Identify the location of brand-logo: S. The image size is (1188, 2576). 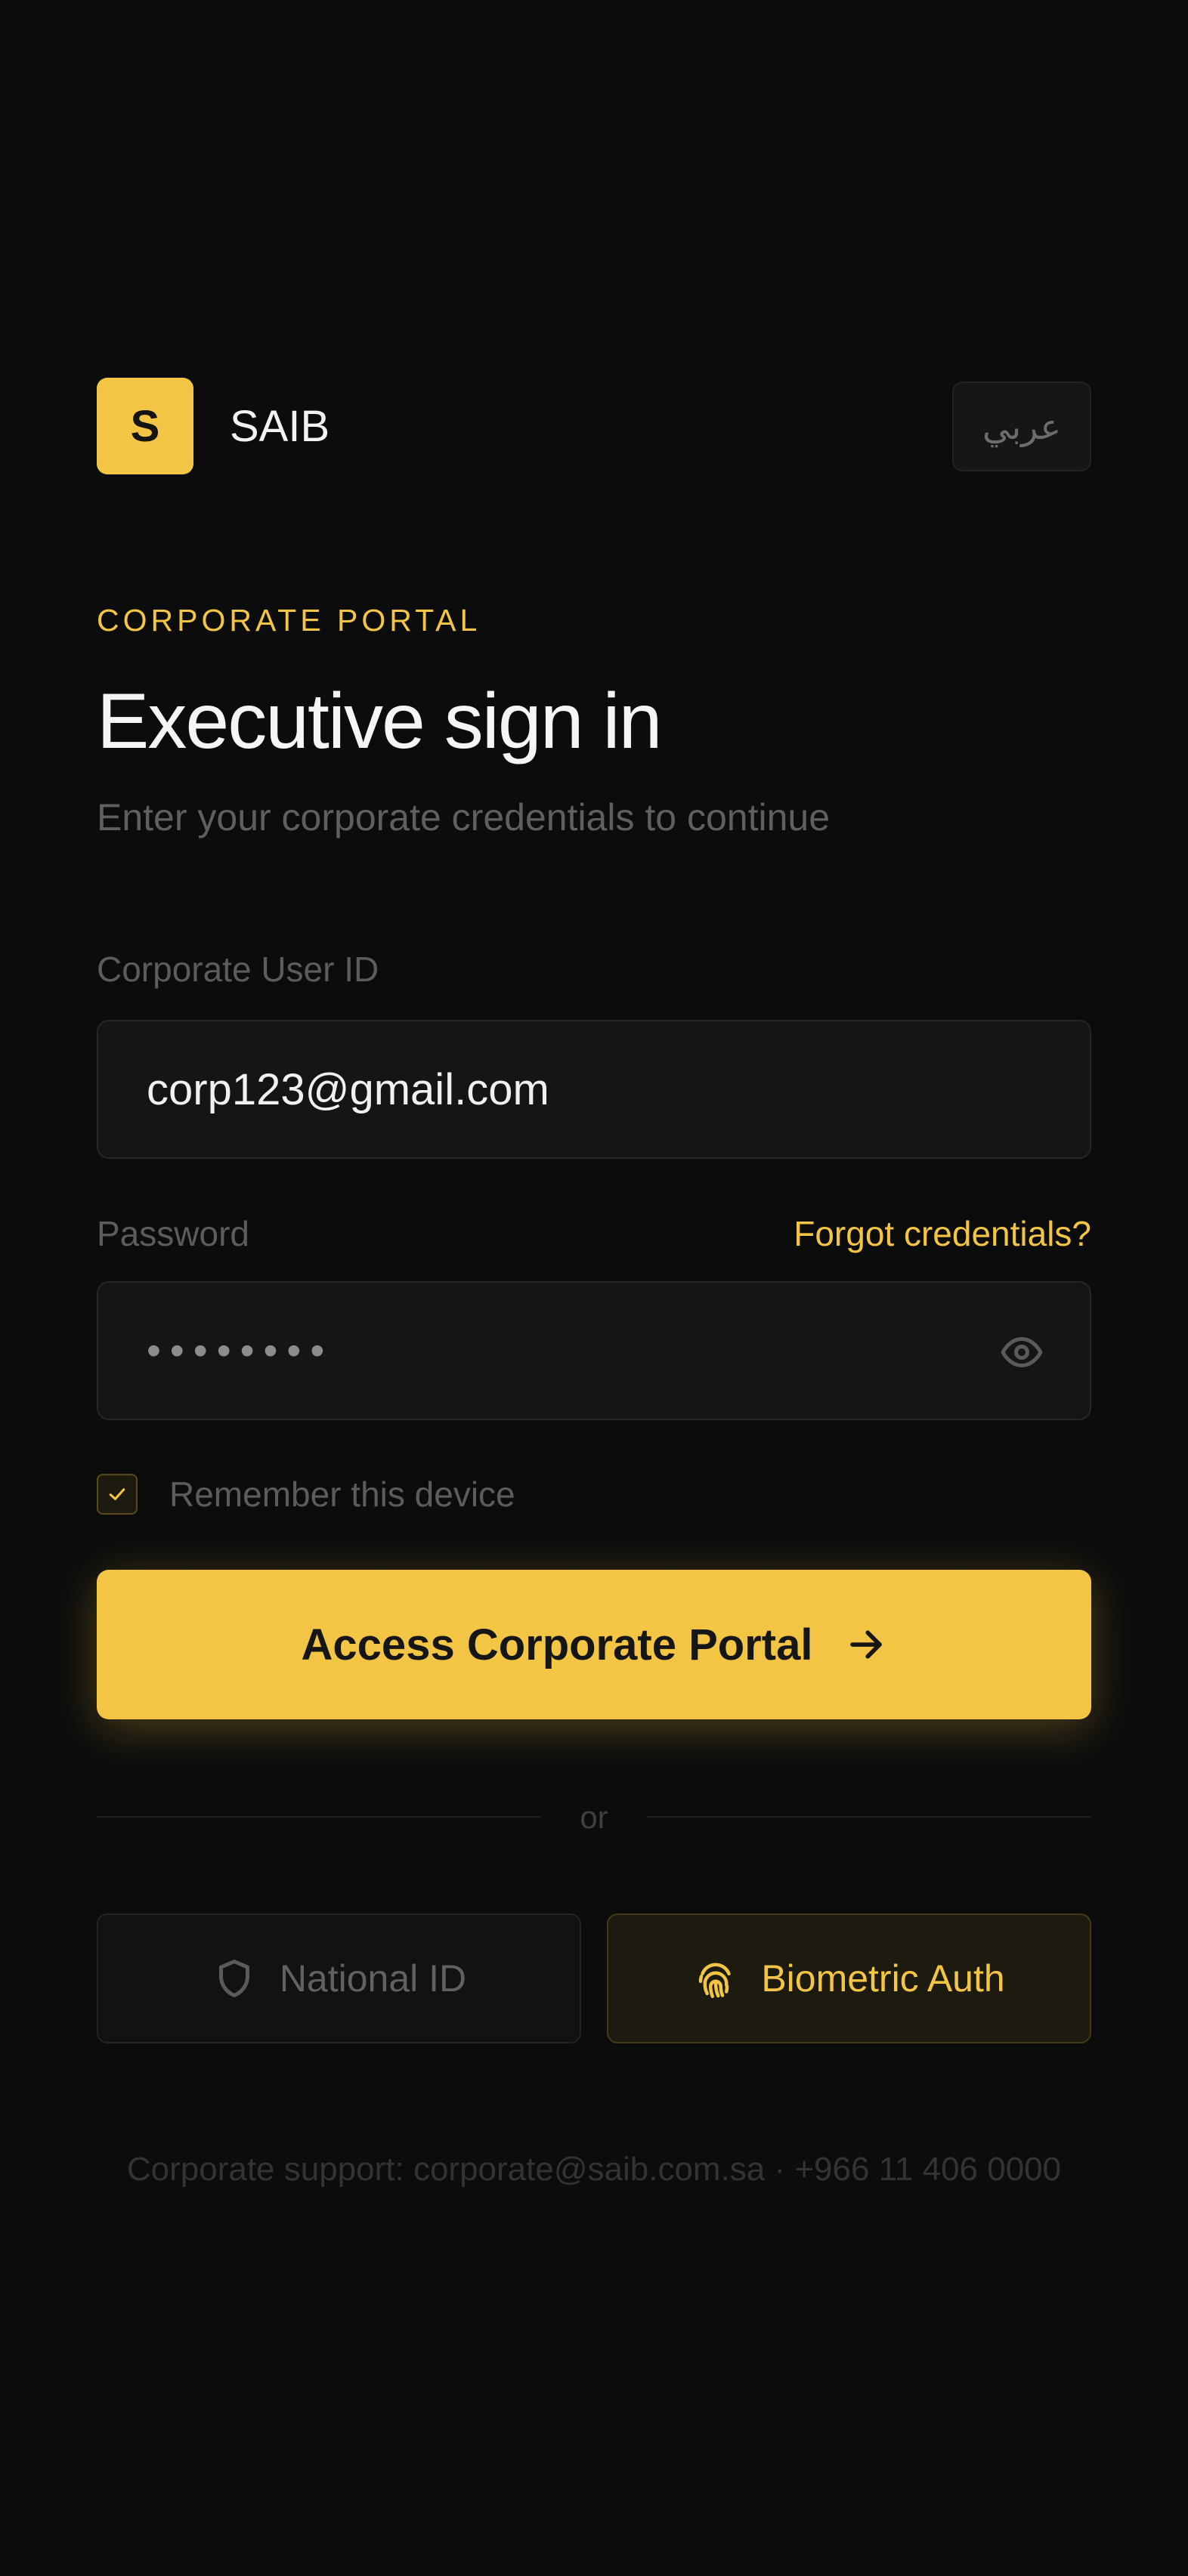
(145, 426).